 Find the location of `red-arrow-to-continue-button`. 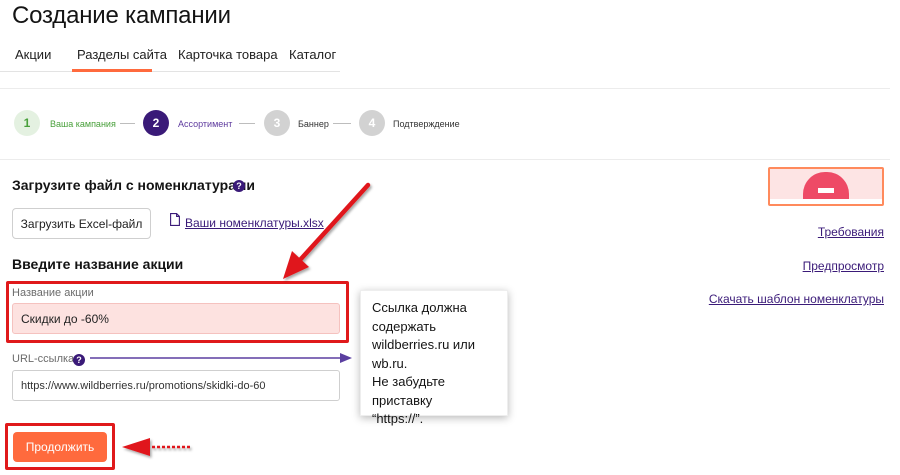

red-arrow-to-continue-button is located at coordinates (156, 447).